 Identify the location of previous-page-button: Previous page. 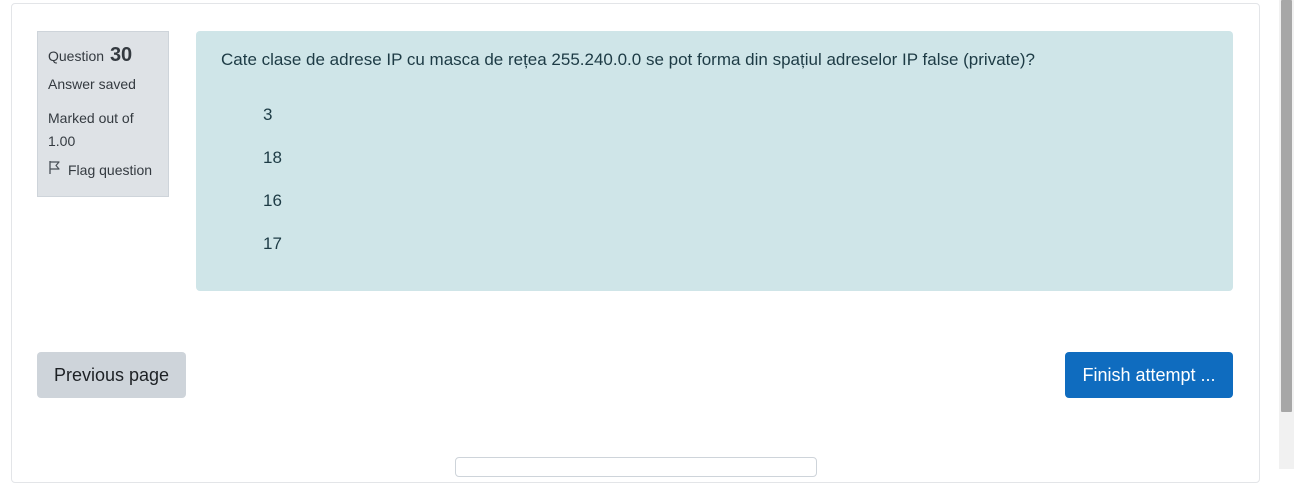
(111, 375).